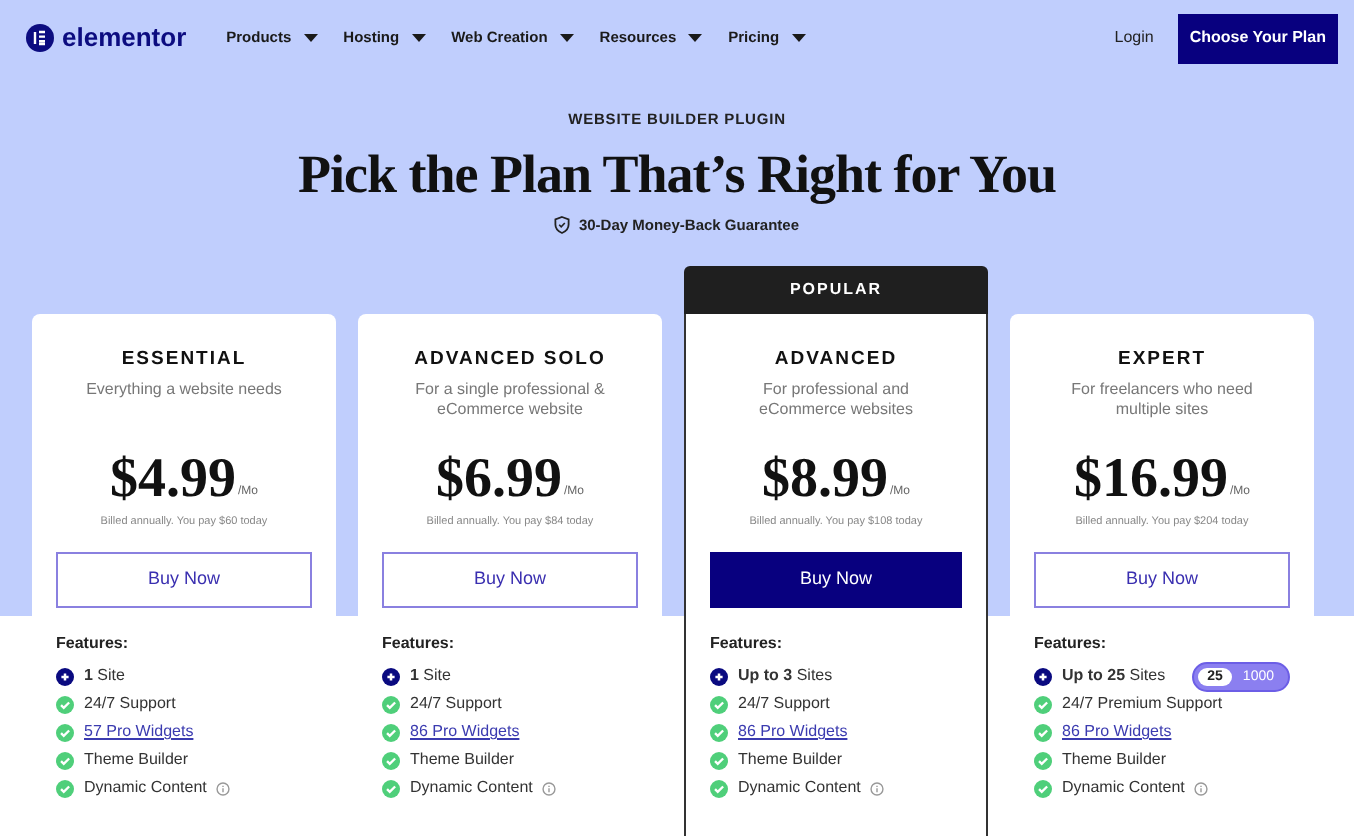 The width and height of the screenshot is (1354, 836). I want to click on feature-text: Up to 3 Sites, so click(785, 676).